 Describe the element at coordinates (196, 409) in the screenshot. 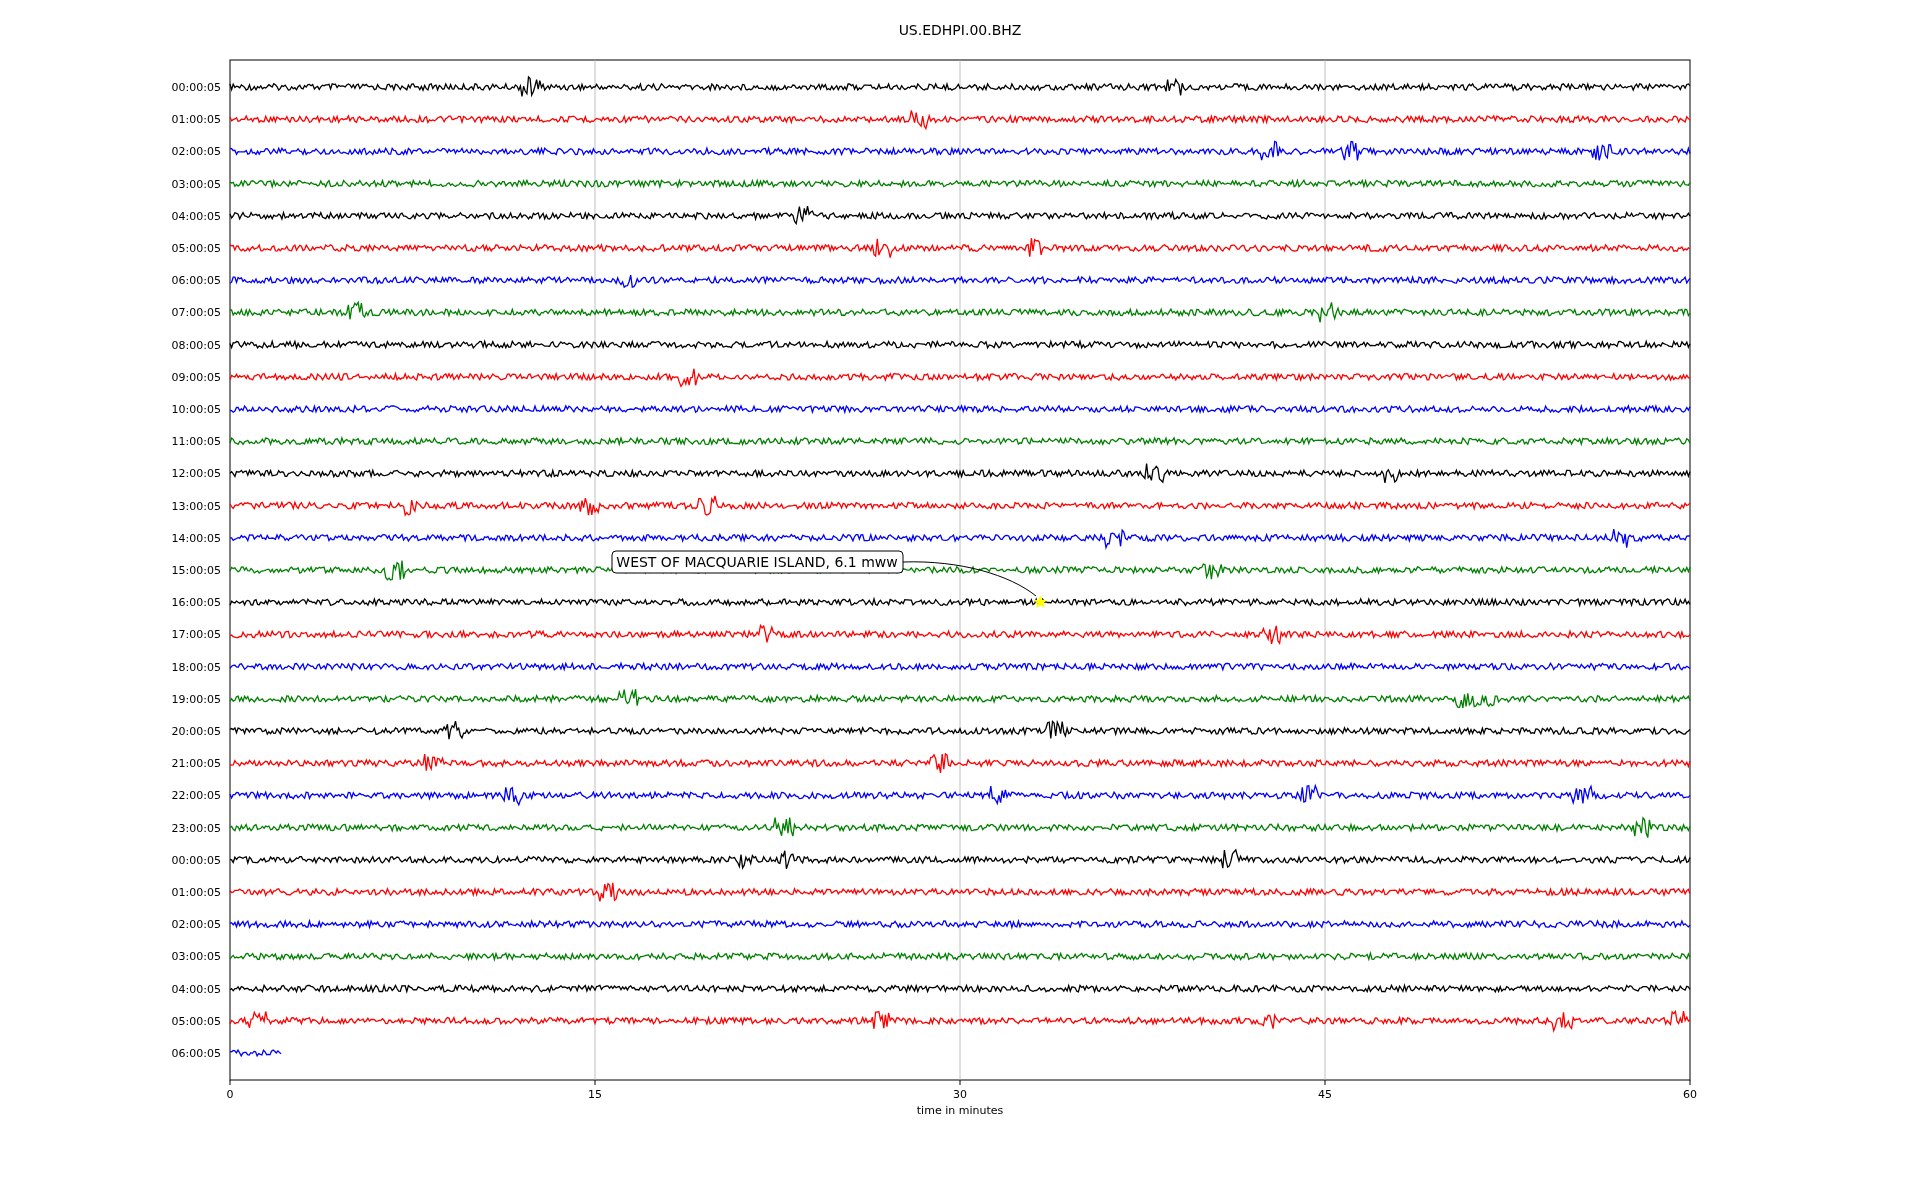

I see `time-label: 10:00:05` at that location.